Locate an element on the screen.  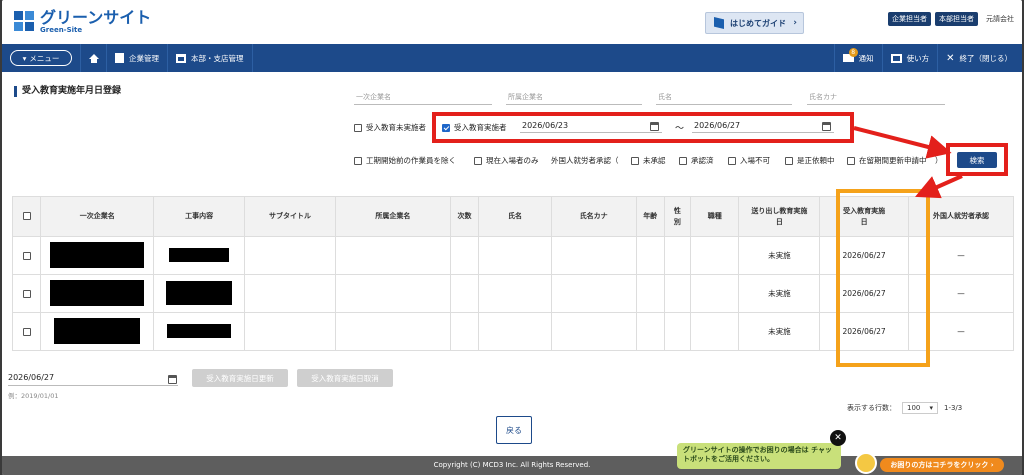
notification-count-badge: 8 is located at coordinates (853, 52).